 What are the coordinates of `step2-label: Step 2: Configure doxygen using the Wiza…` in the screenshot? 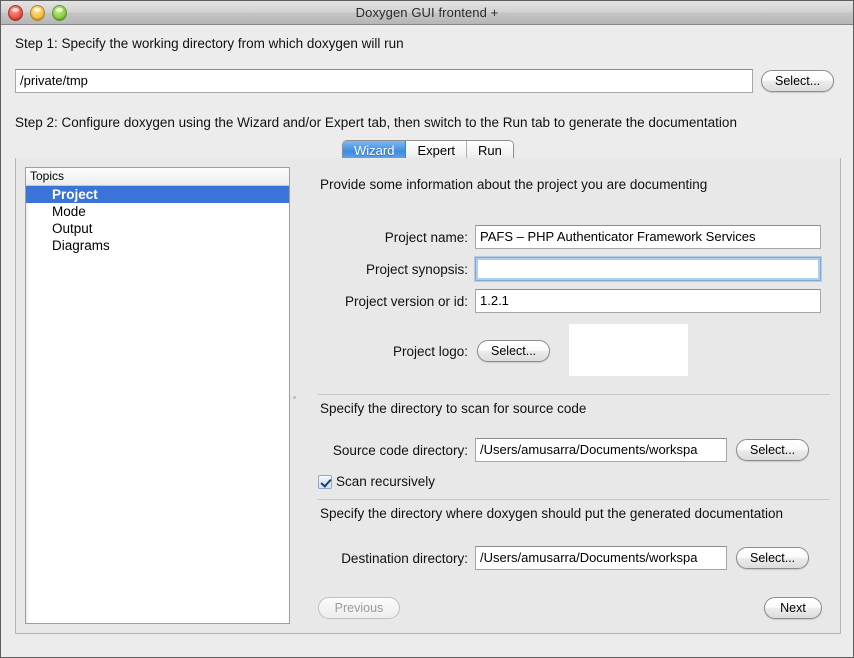 It's located at (376, 122).